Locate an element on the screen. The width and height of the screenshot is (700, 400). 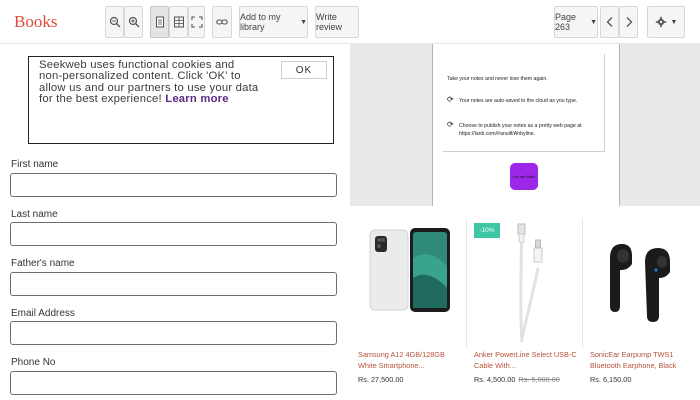
publish-icon: ⟳ is located at coordinates (450, 124).